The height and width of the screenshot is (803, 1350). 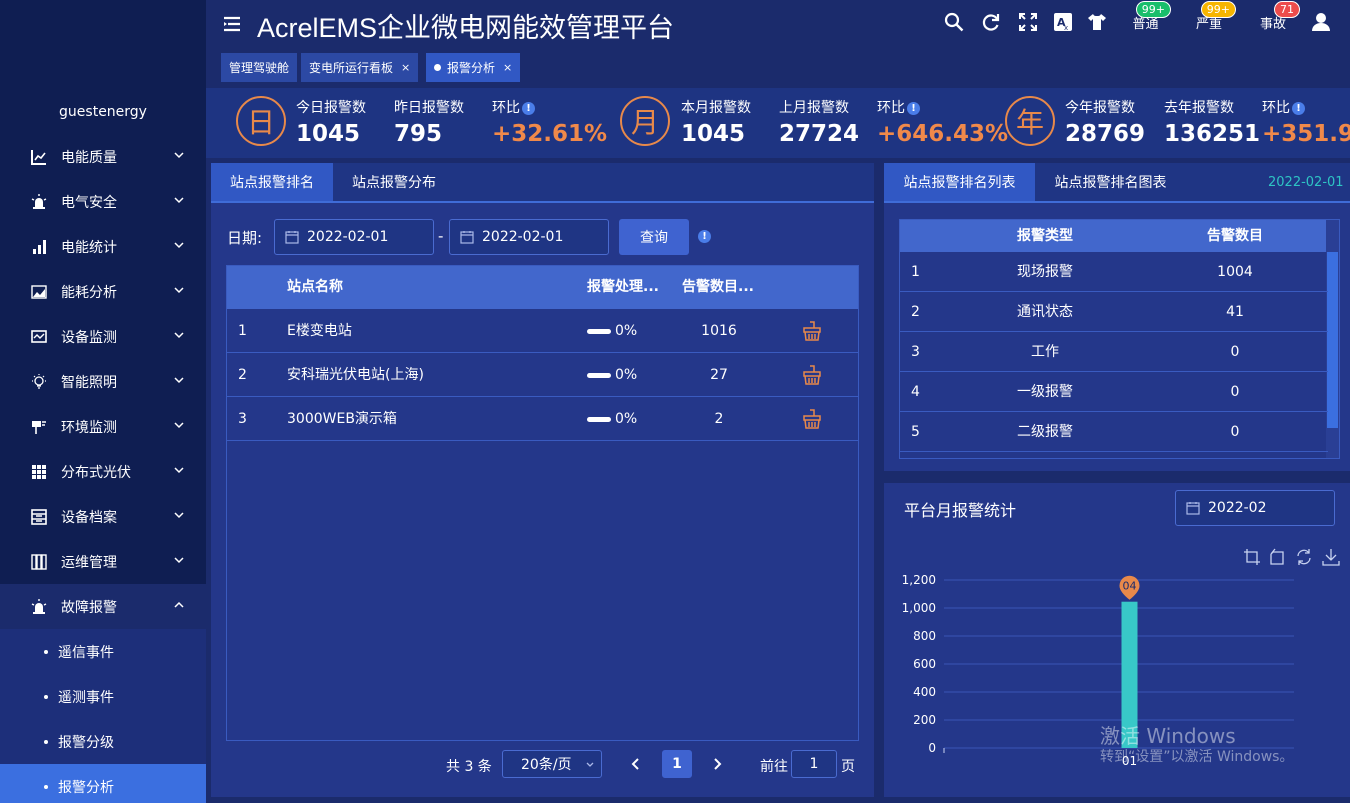 What do you see at coordinates (1114, 432) in the screenshot?
I see `table-row: 5 二级报警 0` at bounding box center [1114, 432].